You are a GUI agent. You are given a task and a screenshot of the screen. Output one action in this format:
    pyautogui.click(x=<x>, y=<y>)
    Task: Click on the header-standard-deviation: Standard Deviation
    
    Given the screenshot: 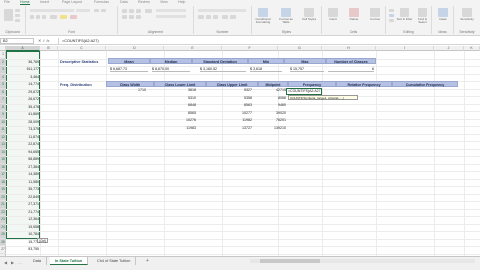 What is the action you would take?
    pyautogui.click(x=220, y=61)
    